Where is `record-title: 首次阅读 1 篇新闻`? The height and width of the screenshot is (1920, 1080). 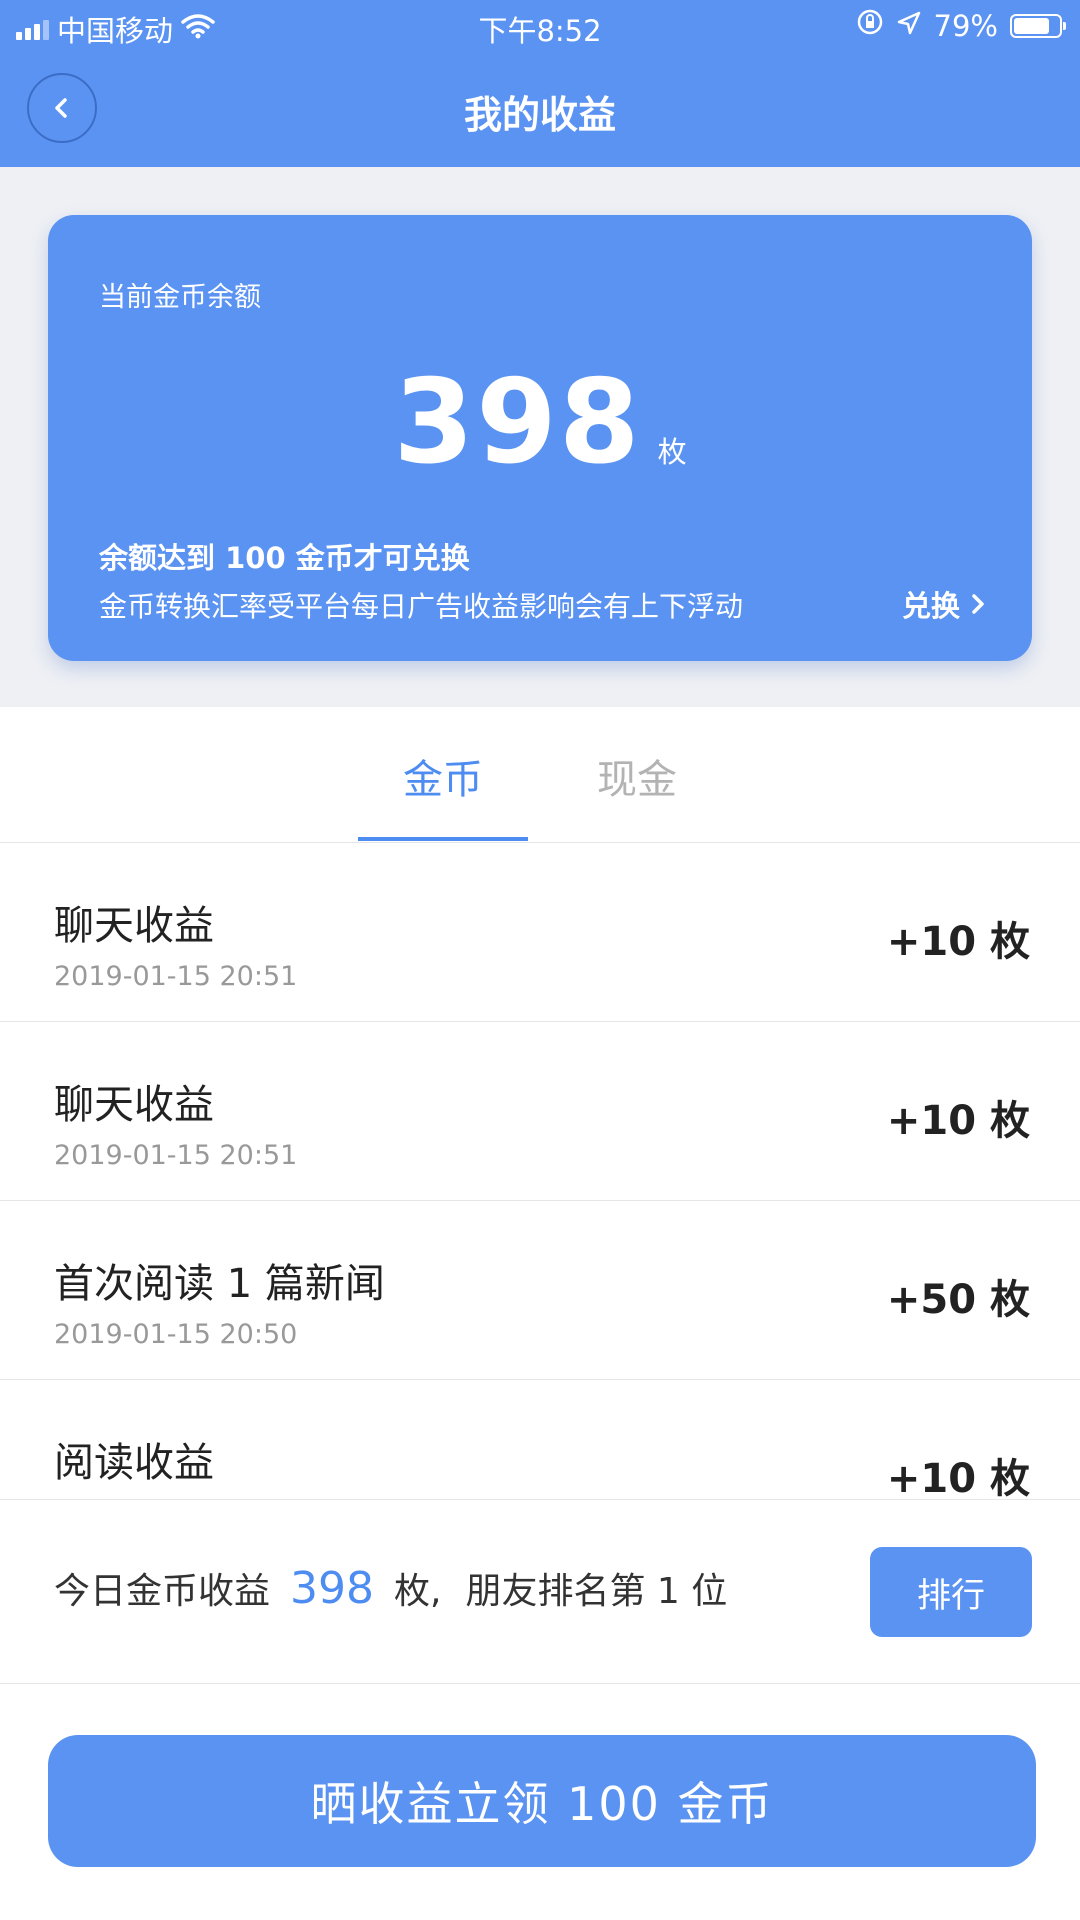 record-title: 首次阅读 1 篇新闻 is located at coordinates (219, 1284).